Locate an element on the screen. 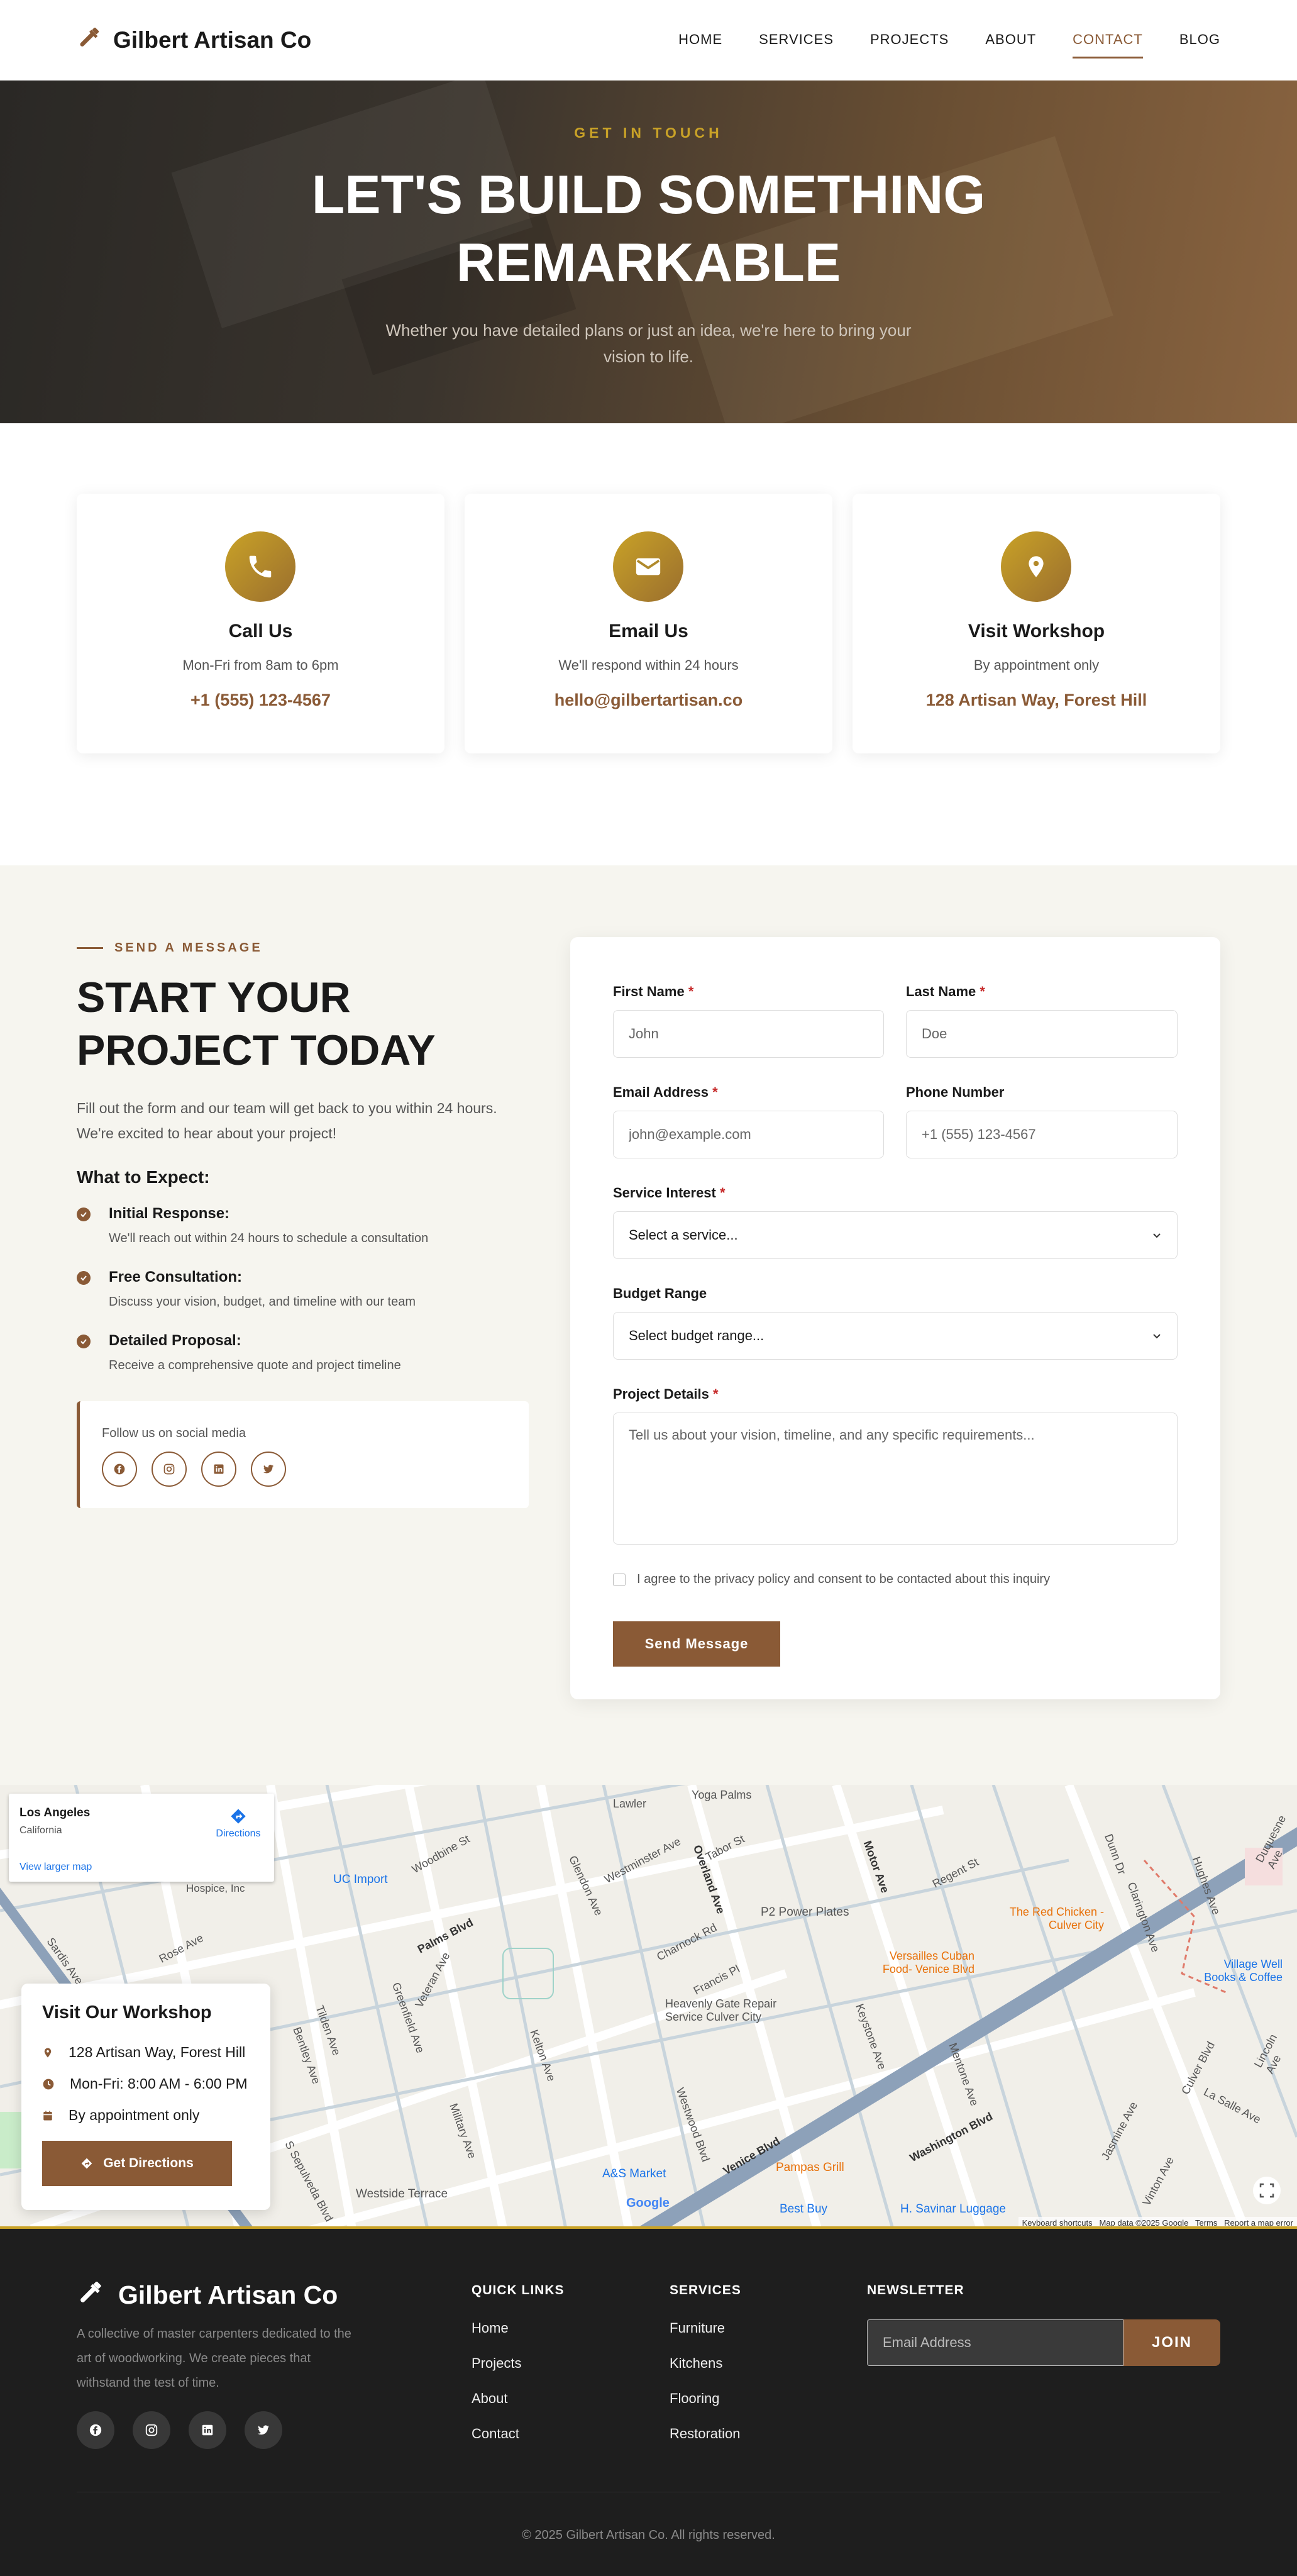 The width and height of the screenshot is (1297, 2576). visit-appointment-row: By appointment only is located at coordinates (120, 2115).